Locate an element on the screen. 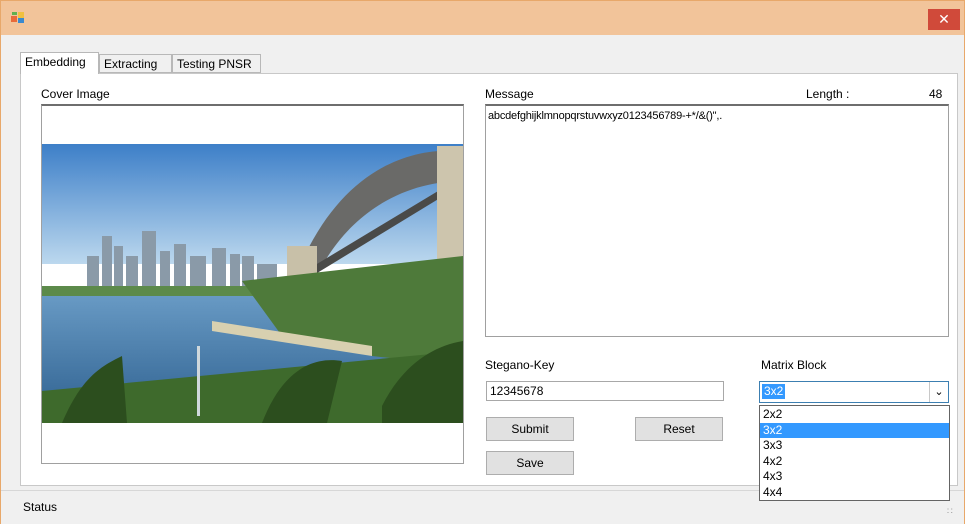  dropdown-option-2x2: 2x2 is located at coordinates (854, 414).